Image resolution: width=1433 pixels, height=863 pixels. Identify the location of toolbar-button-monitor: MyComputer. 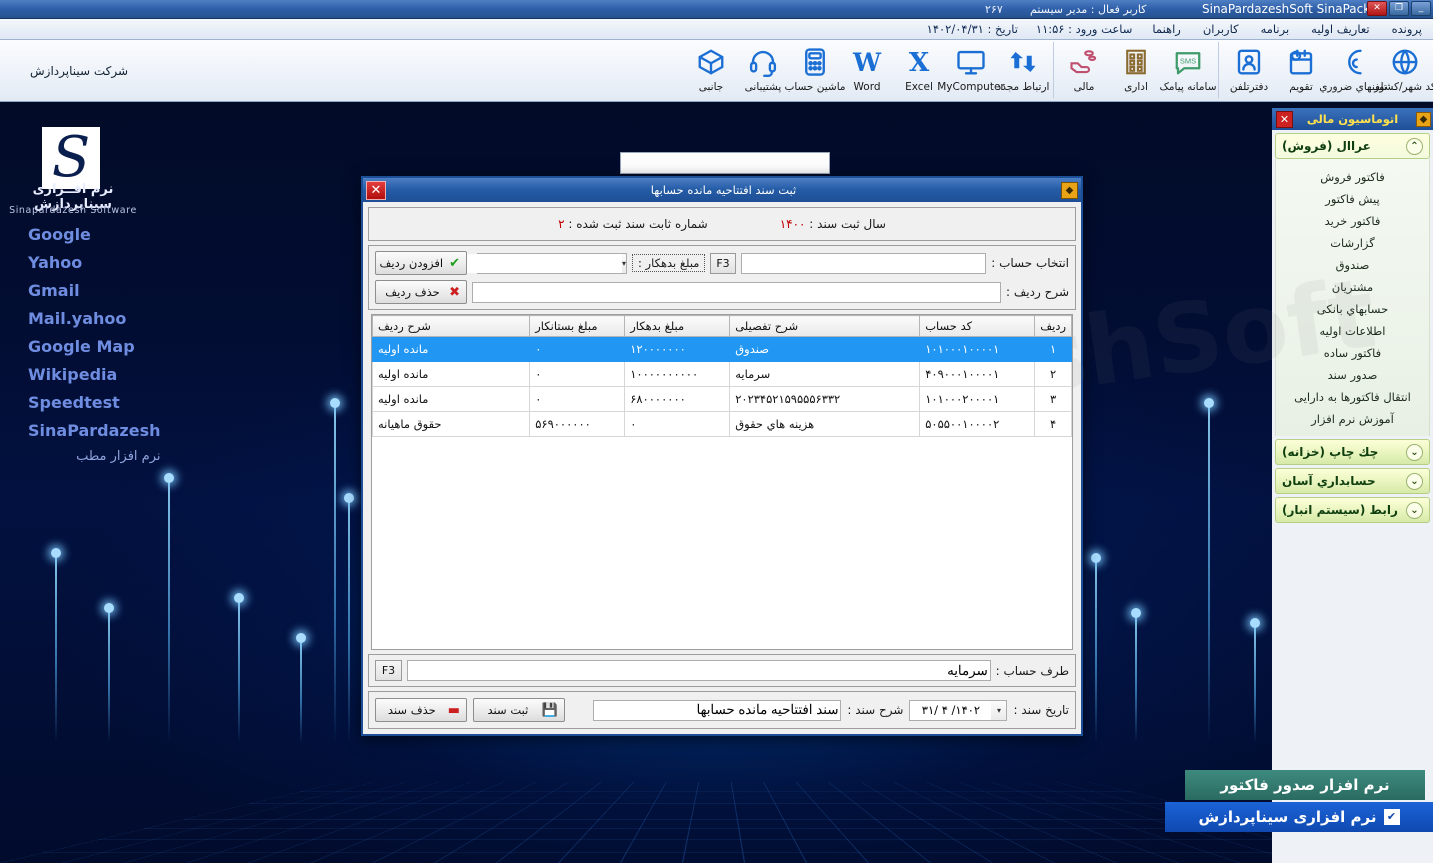
(971, 72).